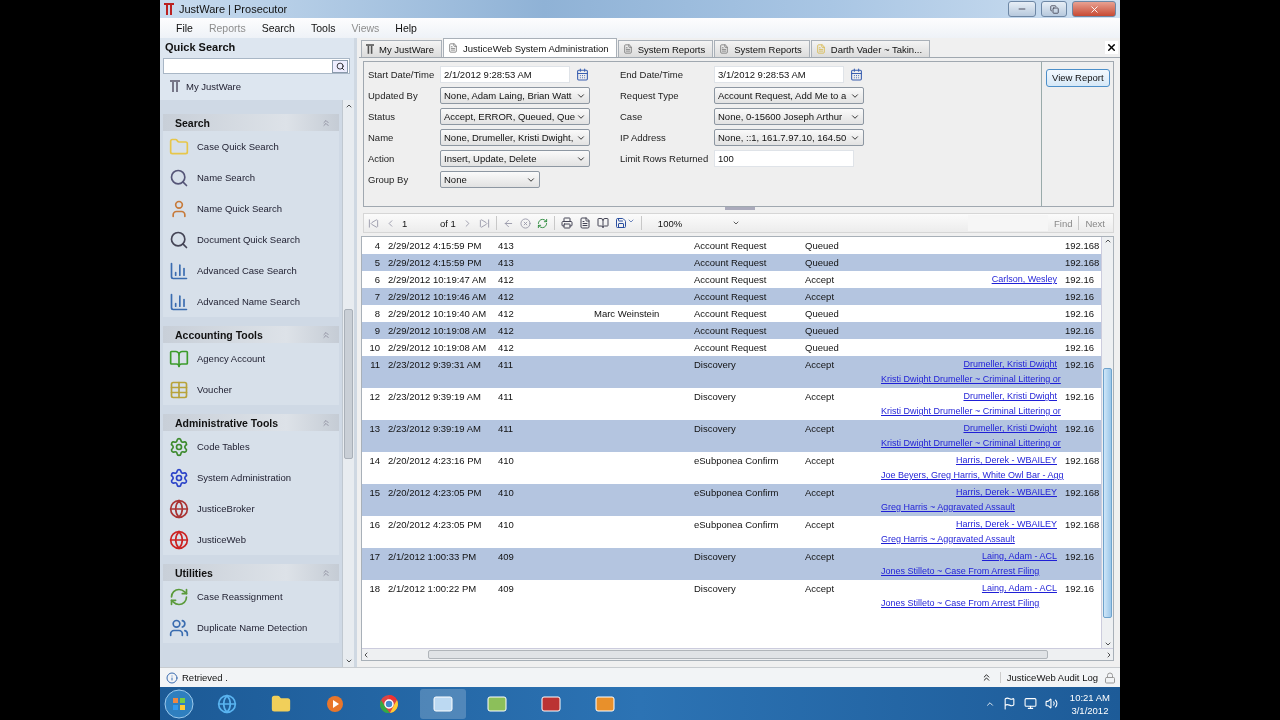  Describe the element at coordinates (402, 48) in the screenshot. I see `tab: My JustWare` at that location.